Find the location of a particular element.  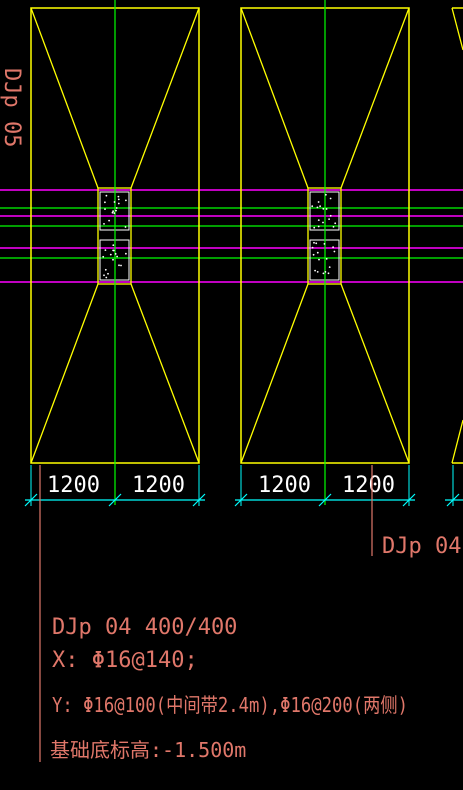

footing-right-partial is located at coordinates (457, 235).